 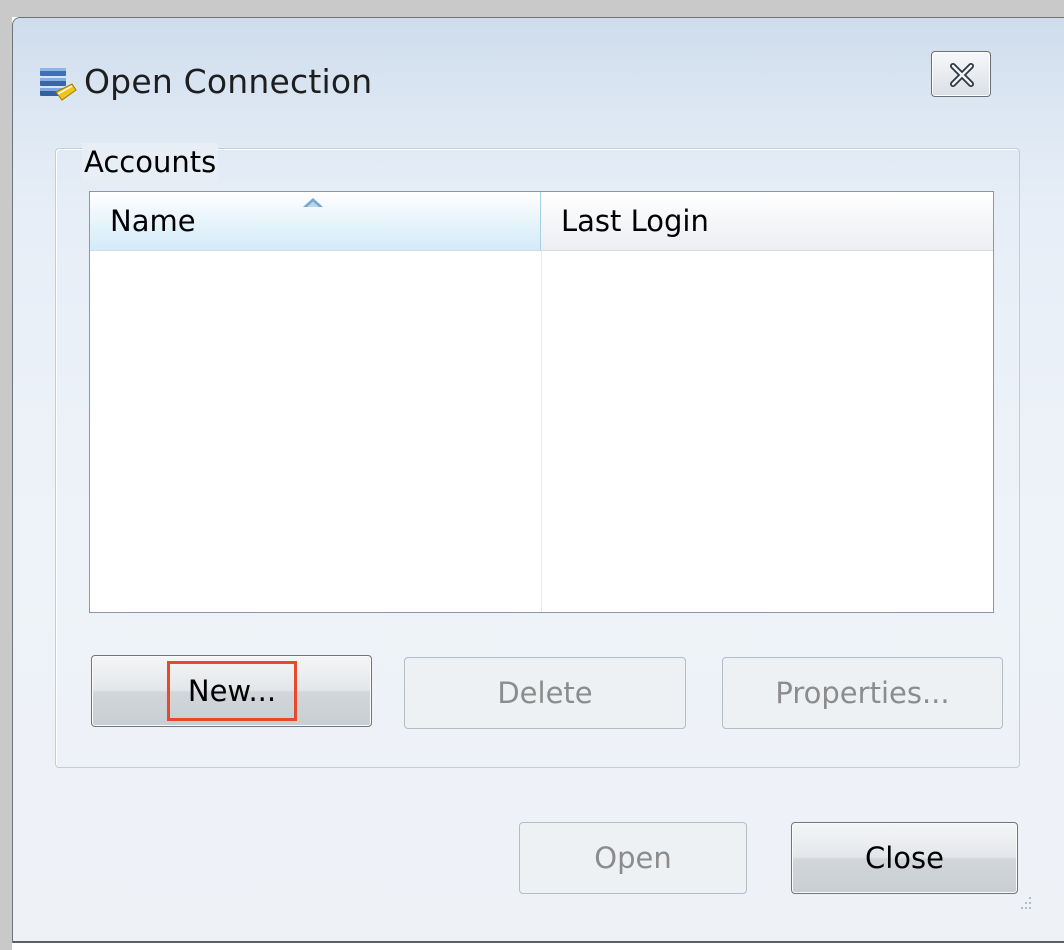 What do you see at coordinates (150, 162) in the screenshot?
I see `accounts-group-label: Accounts` at bounding box center [150, 162].